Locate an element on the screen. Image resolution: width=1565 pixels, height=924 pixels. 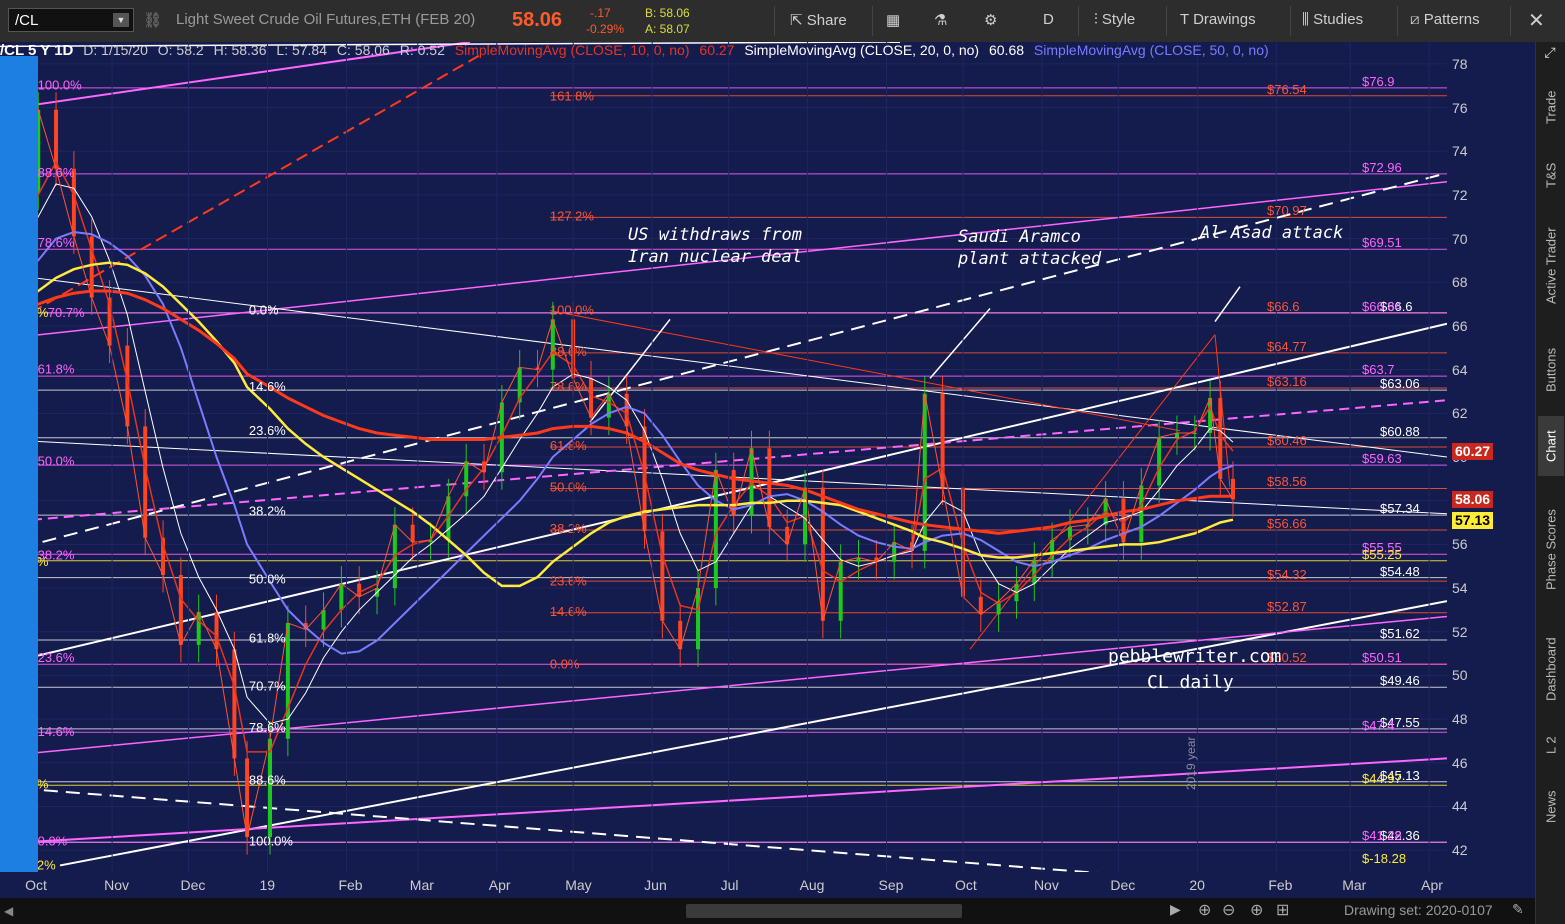
fib-label: 88.6% is located at coordinates (56, 172).